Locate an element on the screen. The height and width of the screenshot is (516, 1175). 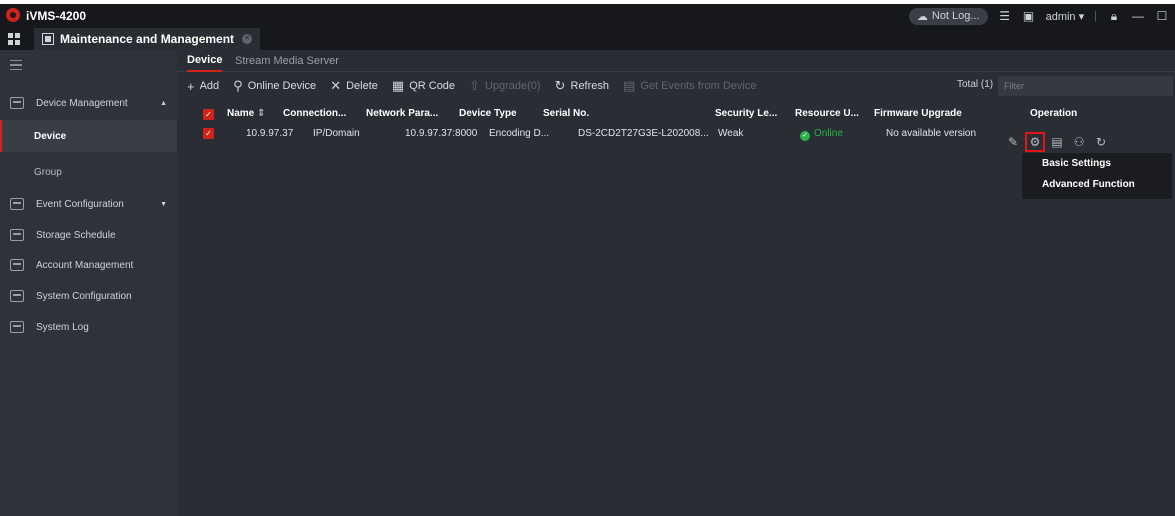
online-device-label: Online Device is located at coordinates (282, 86).